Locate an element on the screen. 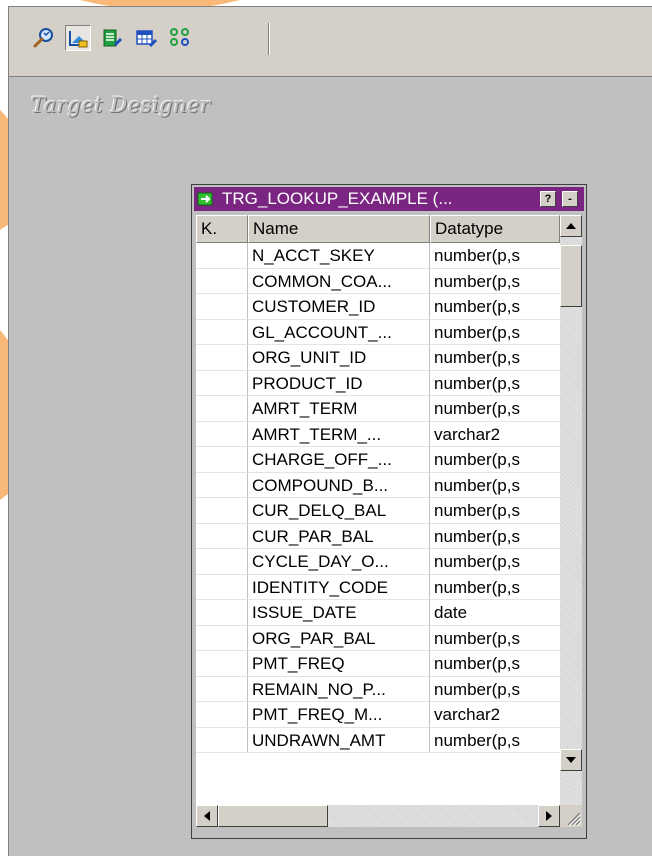 The image size is (652, 856). table-row: CUR_DELQ_BAL number(p,s is located at coordinates (378, 511).